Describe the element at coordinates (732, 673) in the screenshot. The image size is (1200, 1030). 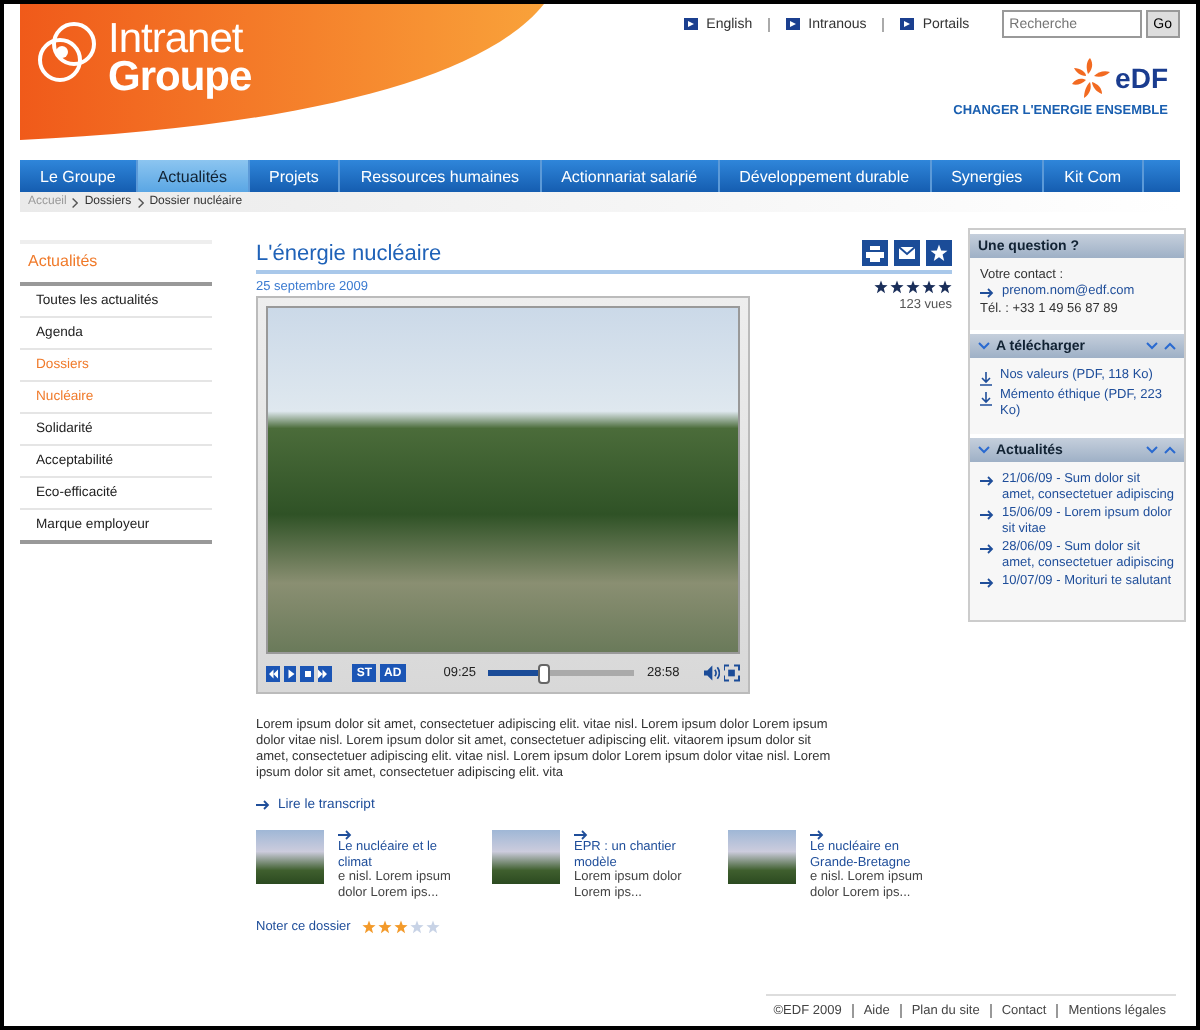
I see `fullscreen-icon` at that location.